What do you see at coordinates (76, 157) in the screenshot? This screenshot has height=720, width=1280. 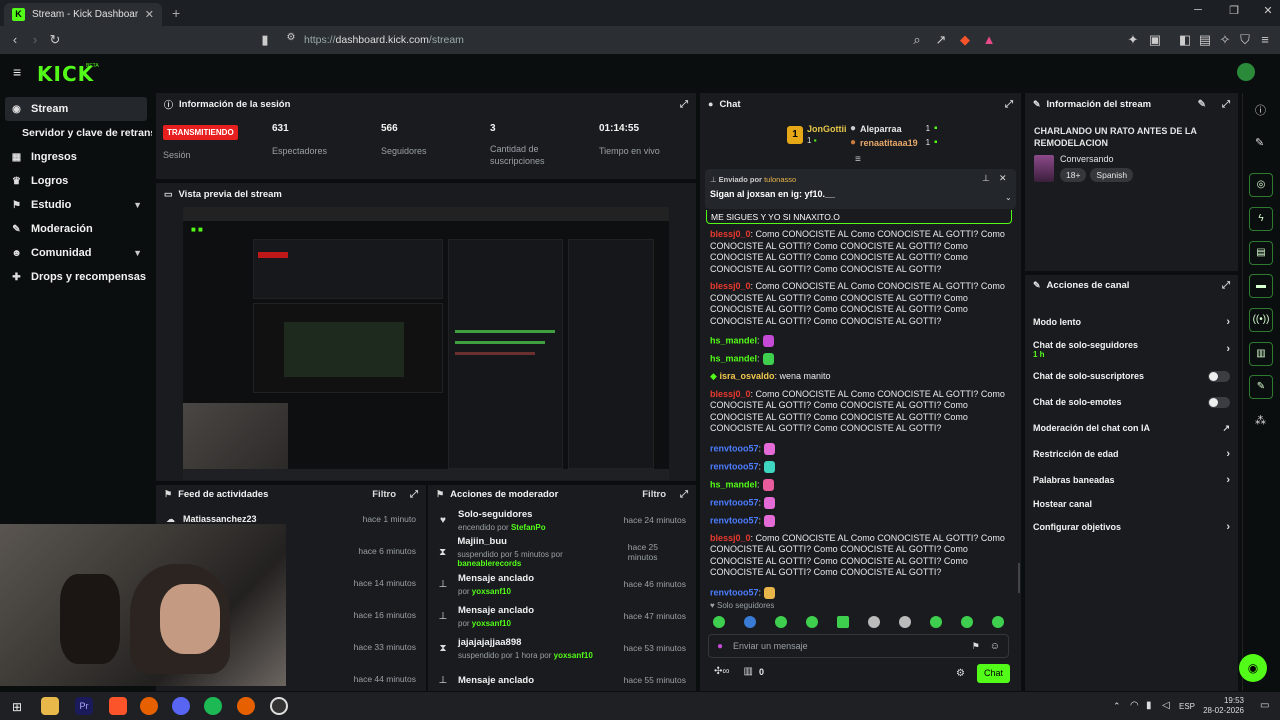 I see `sidebar-item-ingresos: ▦ Ingresos` at bounding box center [76, 157].